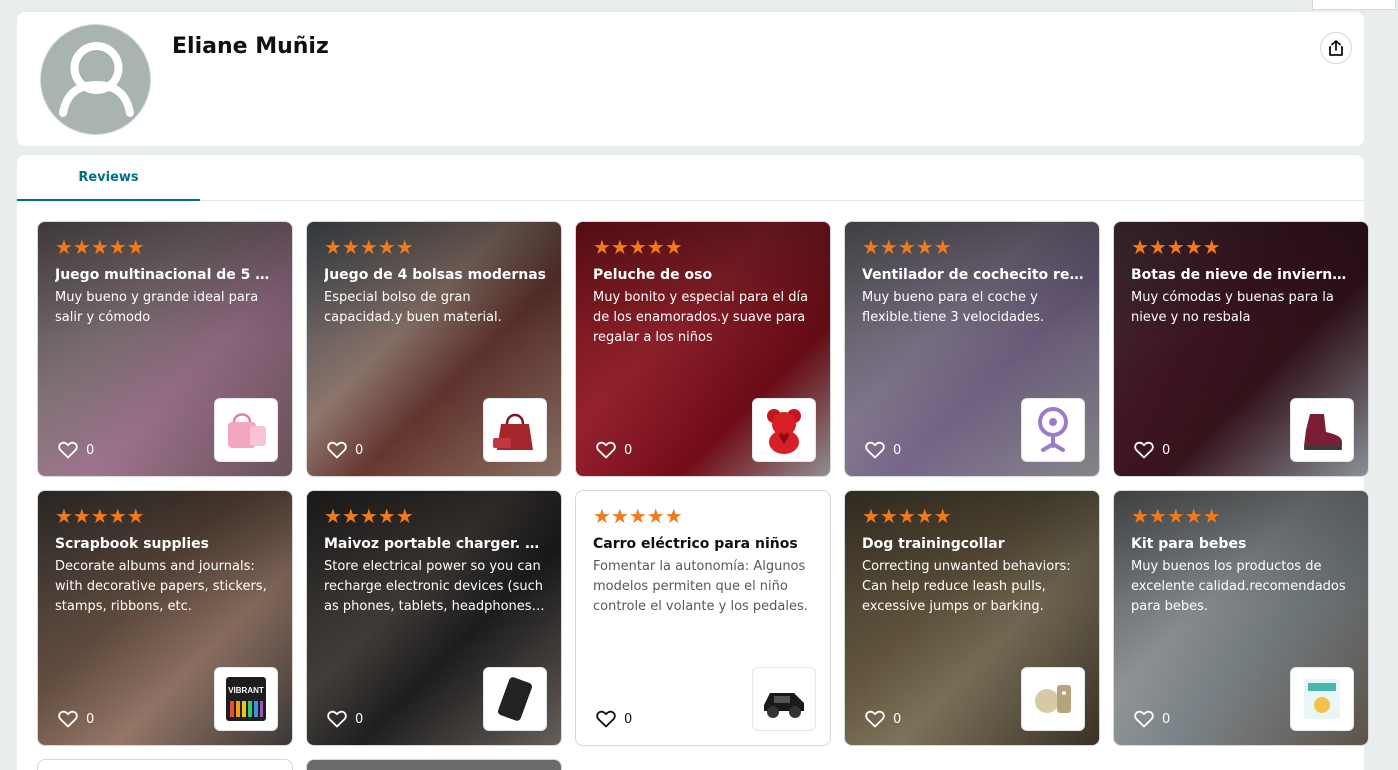  What do you see at coordinates (246, 699) in the screenshot?
I see `product-thumbnail: VIBRANT` at bounding box center [246, 699].